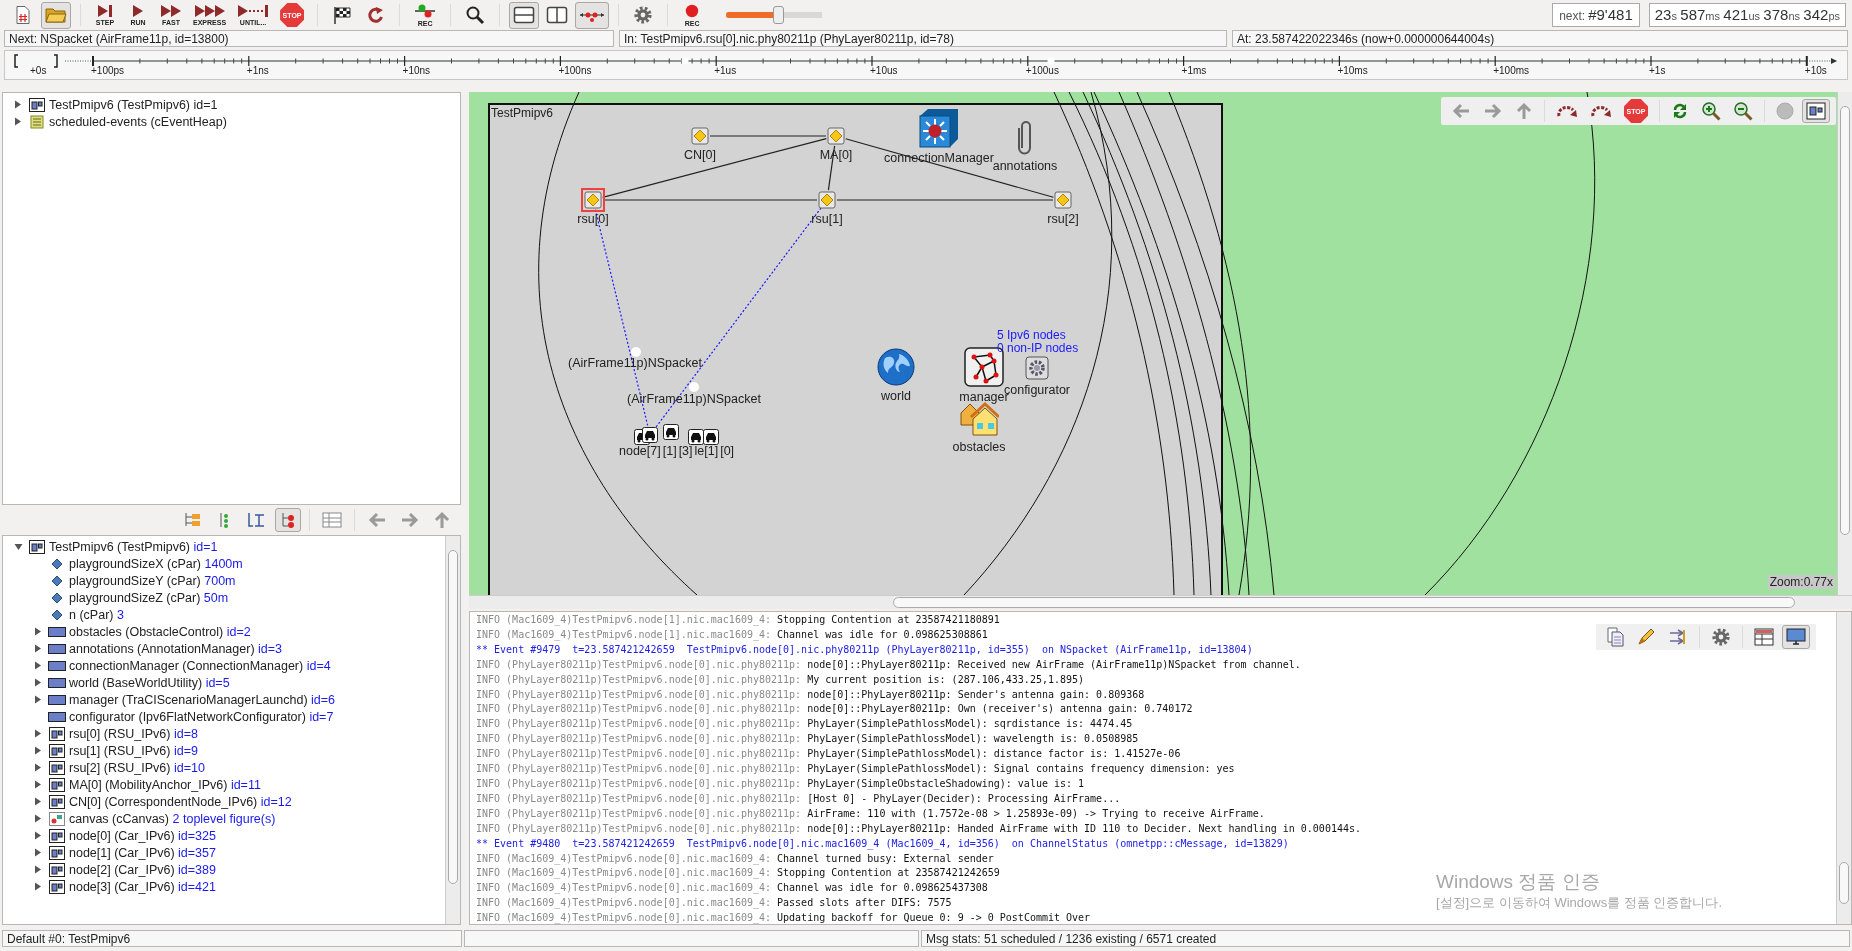  I want to click on log-view-button, so click(1796, 637).